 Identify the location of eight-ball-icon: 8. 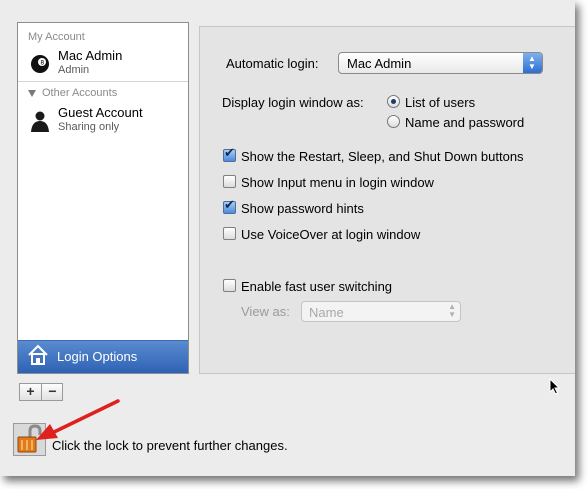
(40, 64).